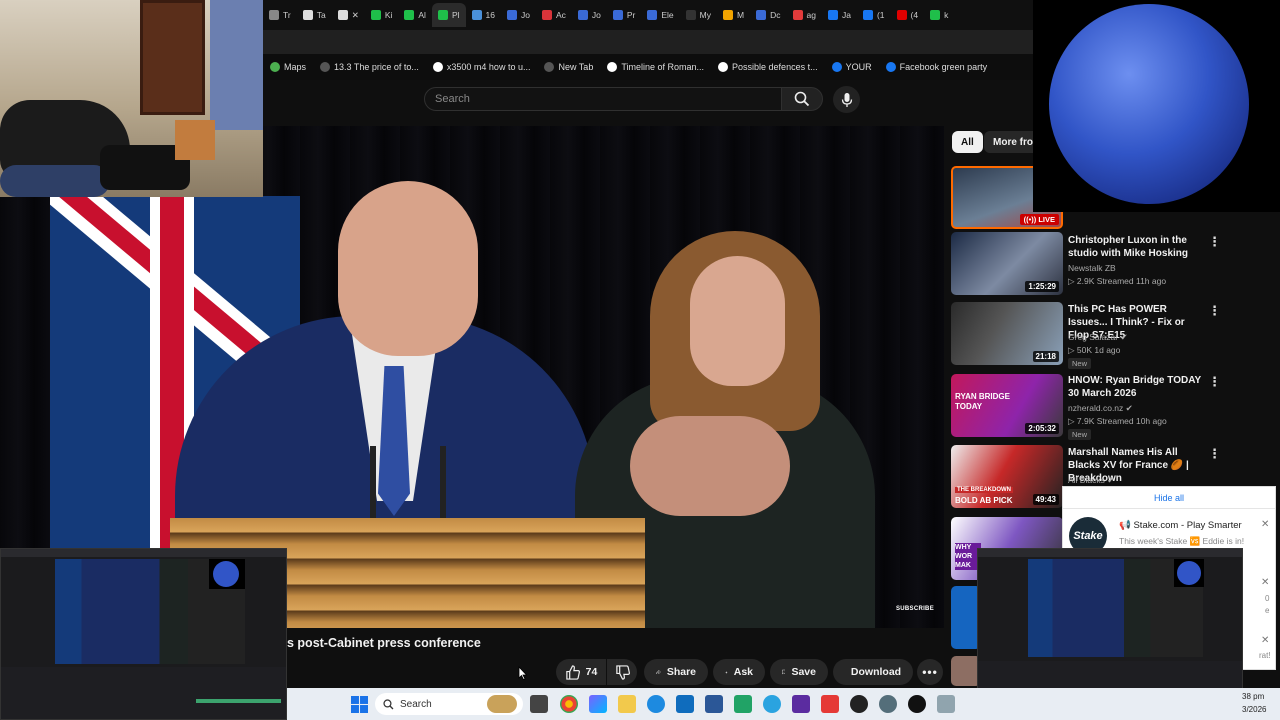 This screenshot has height=720, width=1280. What do you see at coordinates (523, 675) in the screenshot?
I see `mouse-cursor` at bounding box center [523, 675].